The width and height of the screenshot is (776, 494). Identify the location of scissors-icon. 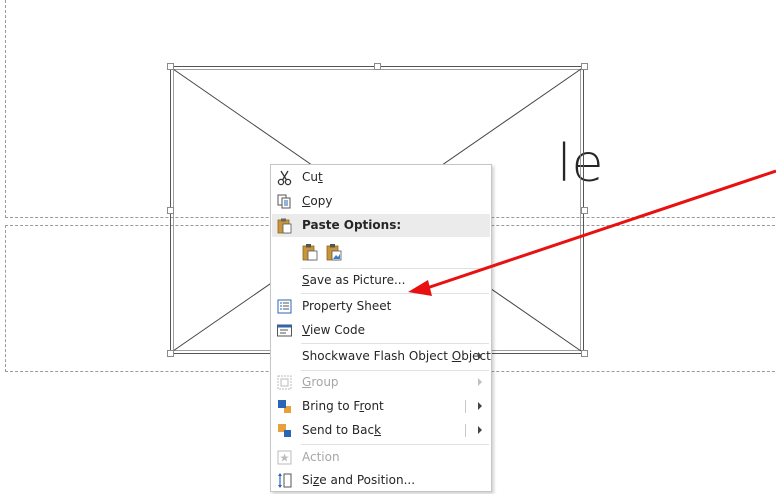
(284, 178).